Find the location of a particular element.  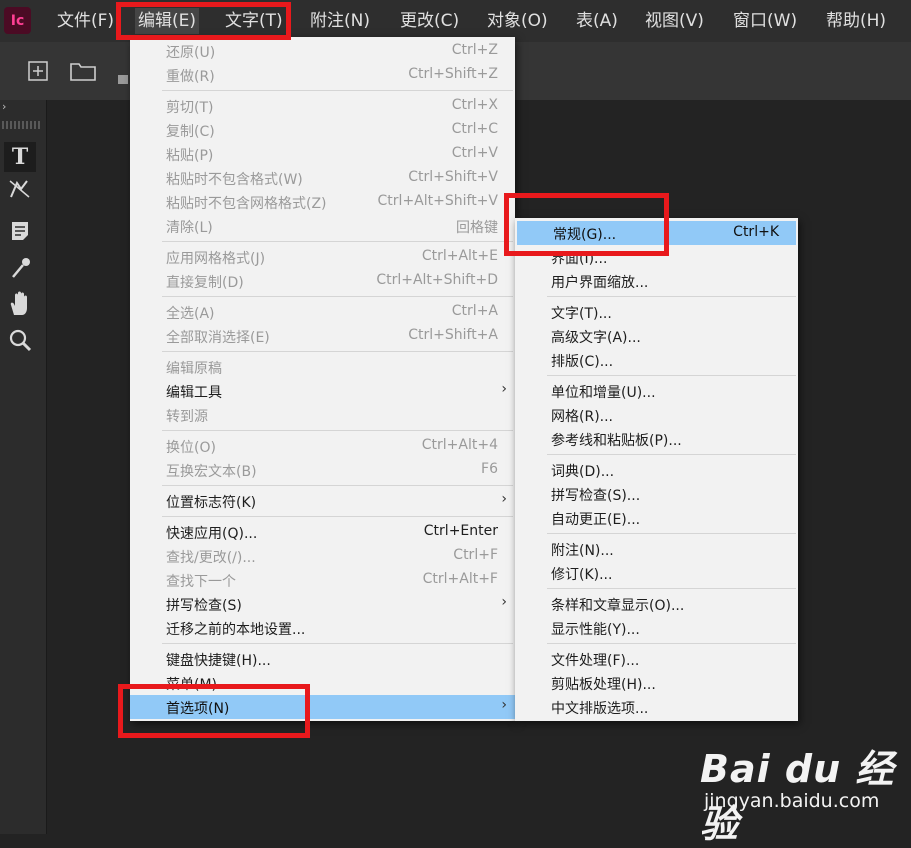

menu-notes: 附注(N) is located at coordinates (340, 21).